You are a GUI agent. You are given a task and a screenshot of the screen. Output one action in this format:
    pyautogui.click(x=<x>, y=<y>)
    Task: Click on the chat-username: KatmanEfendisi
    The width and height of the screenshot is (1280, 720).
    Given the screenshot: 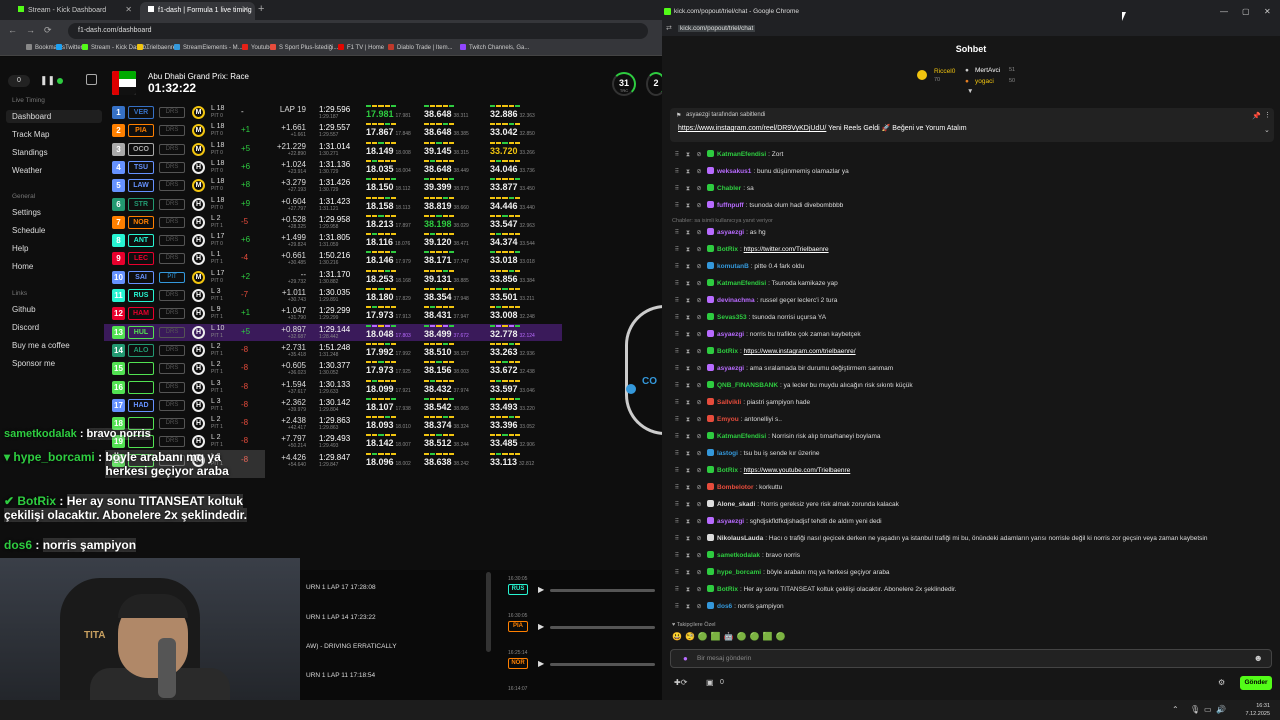 What is the action you would take?
    pyautogui.click(x=741, y=436)
    